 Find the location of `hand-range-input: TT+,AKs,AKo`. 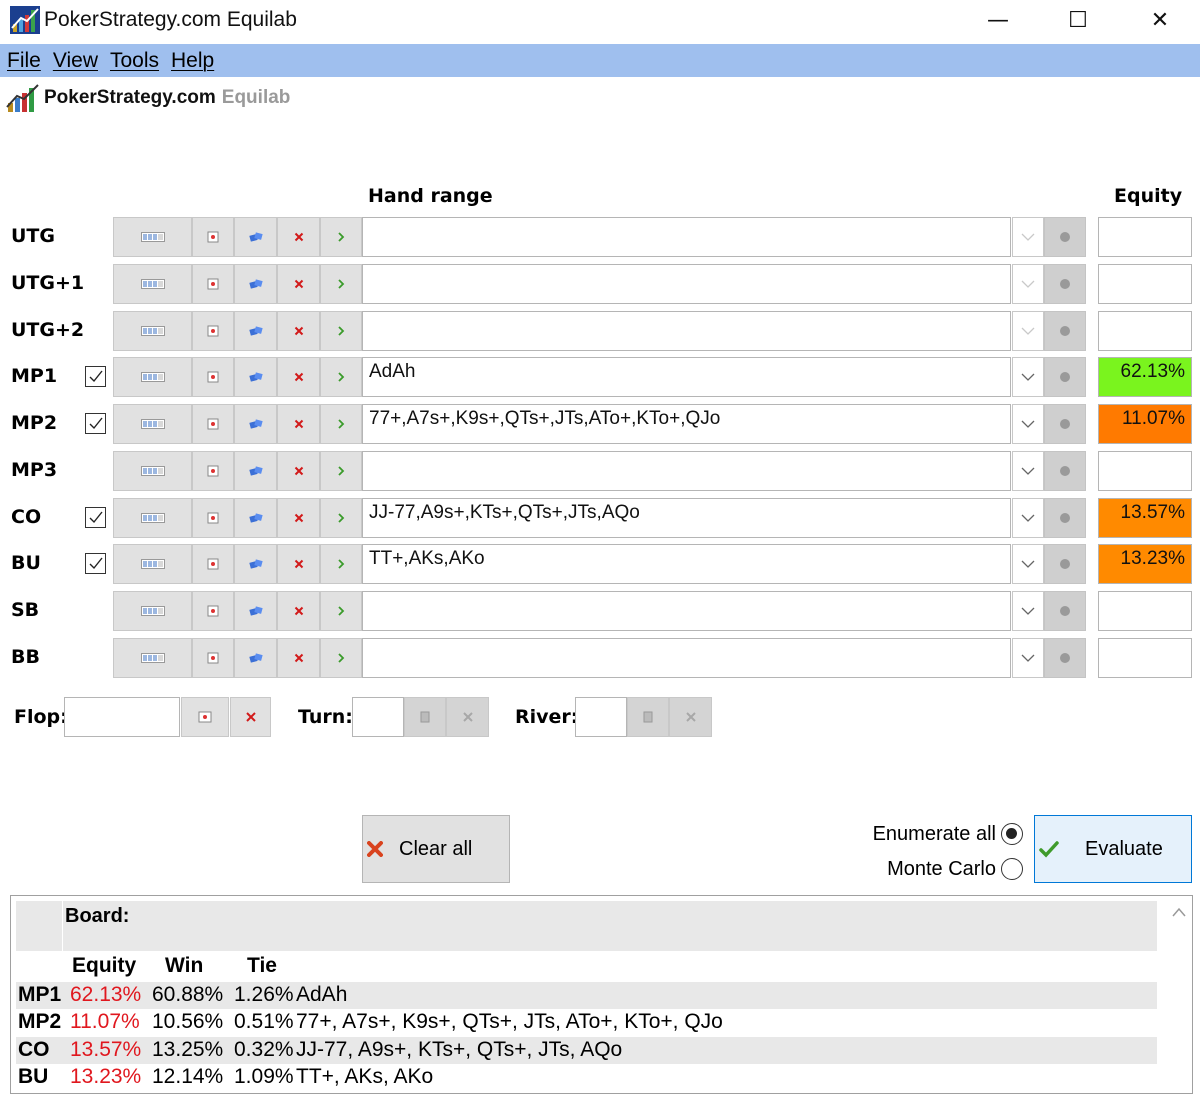

hand-range-input: TT+,AKs,AKo is located at coordinates (686, 564).